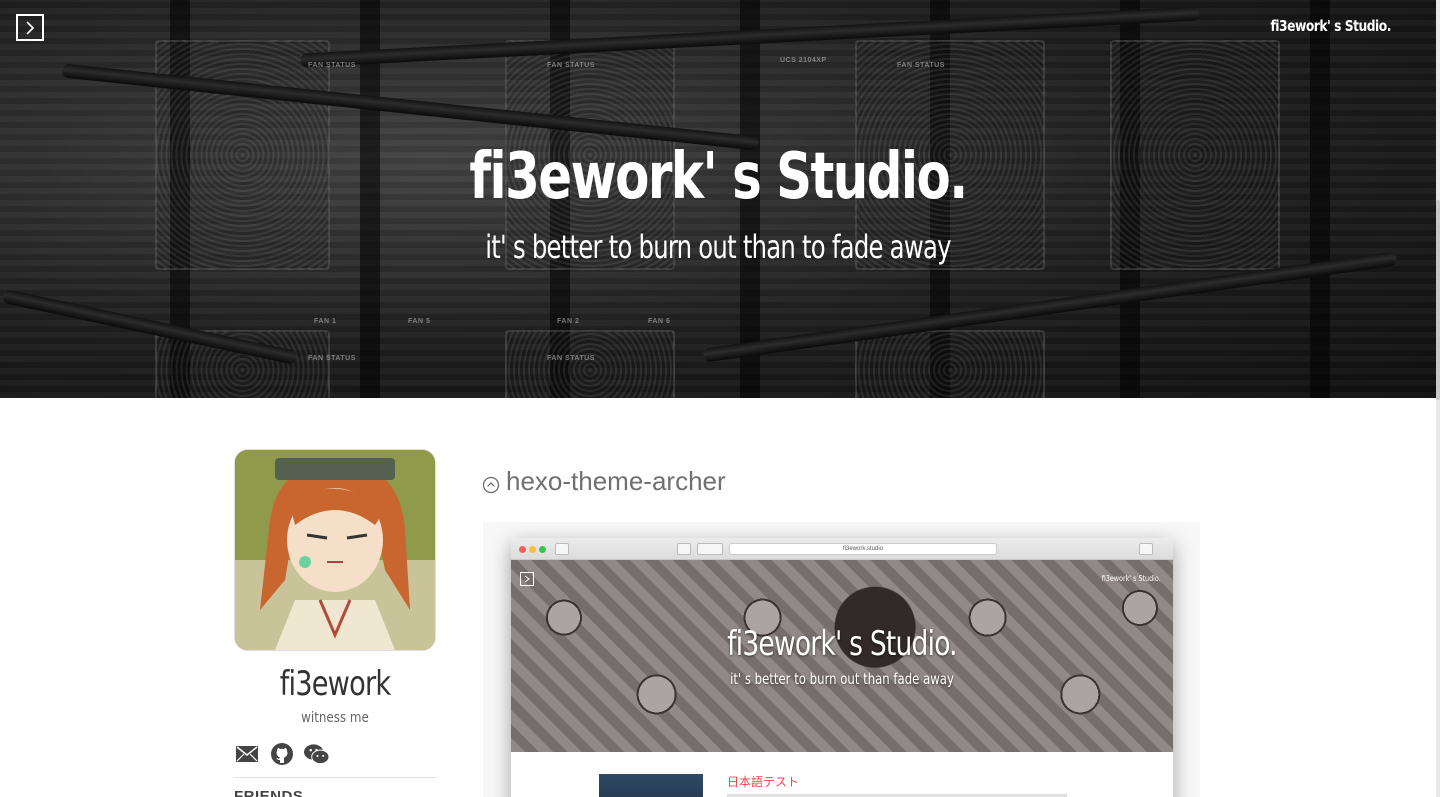 The width and height of the screenshot is (1440, 797). What do you see at coordinates (522, 549) in the screenshot?
I see `close-dot-icon` at bounding box center [522, 549].